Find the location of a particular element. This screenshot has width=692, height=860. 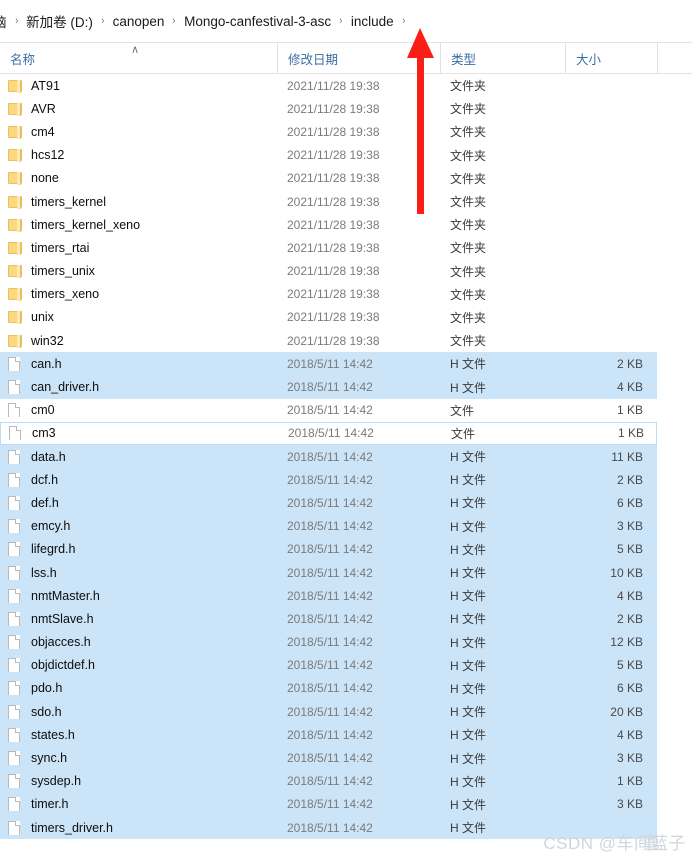

file-row: lifegrd.h 2018/5/11 14:42 H 文件 5 KB is located at coordinates (328, 549).